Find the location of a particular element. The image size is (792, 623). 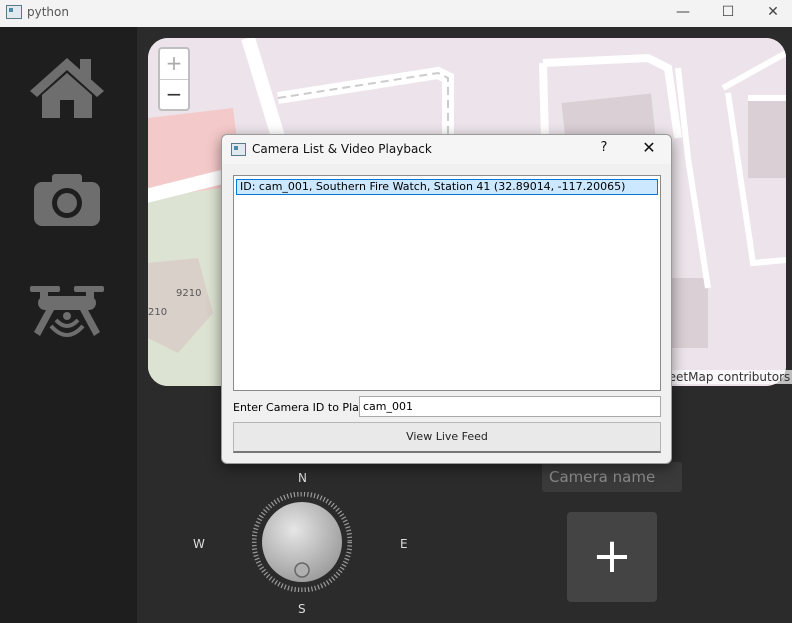

camera-id-input: cam_001 is located at coordinates (510, 406).